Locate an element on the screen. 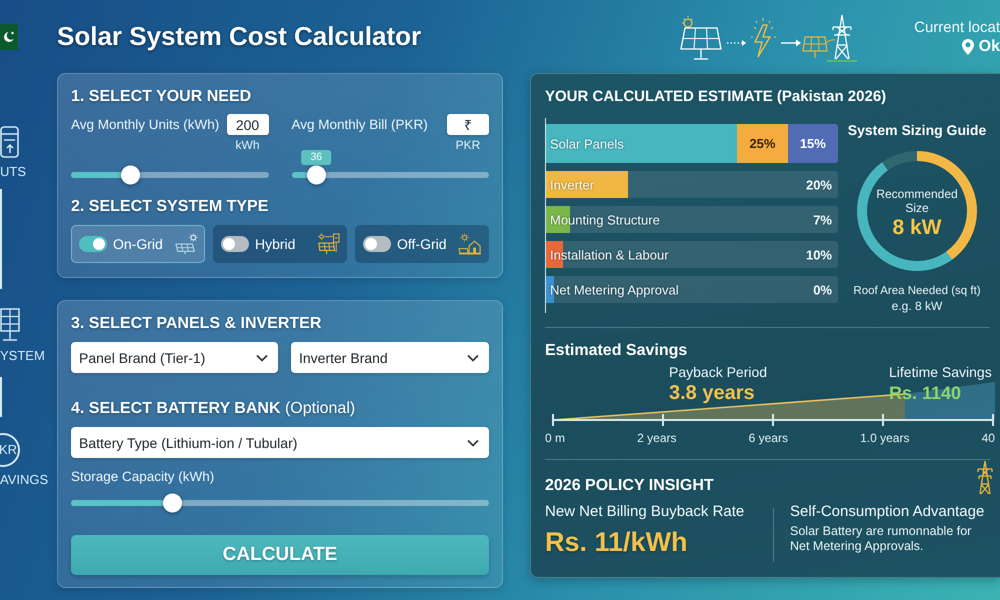 Image resolution: width=1000 pixels, height=600 pixels. form-upload-icon is located at coordinates (10, 142).